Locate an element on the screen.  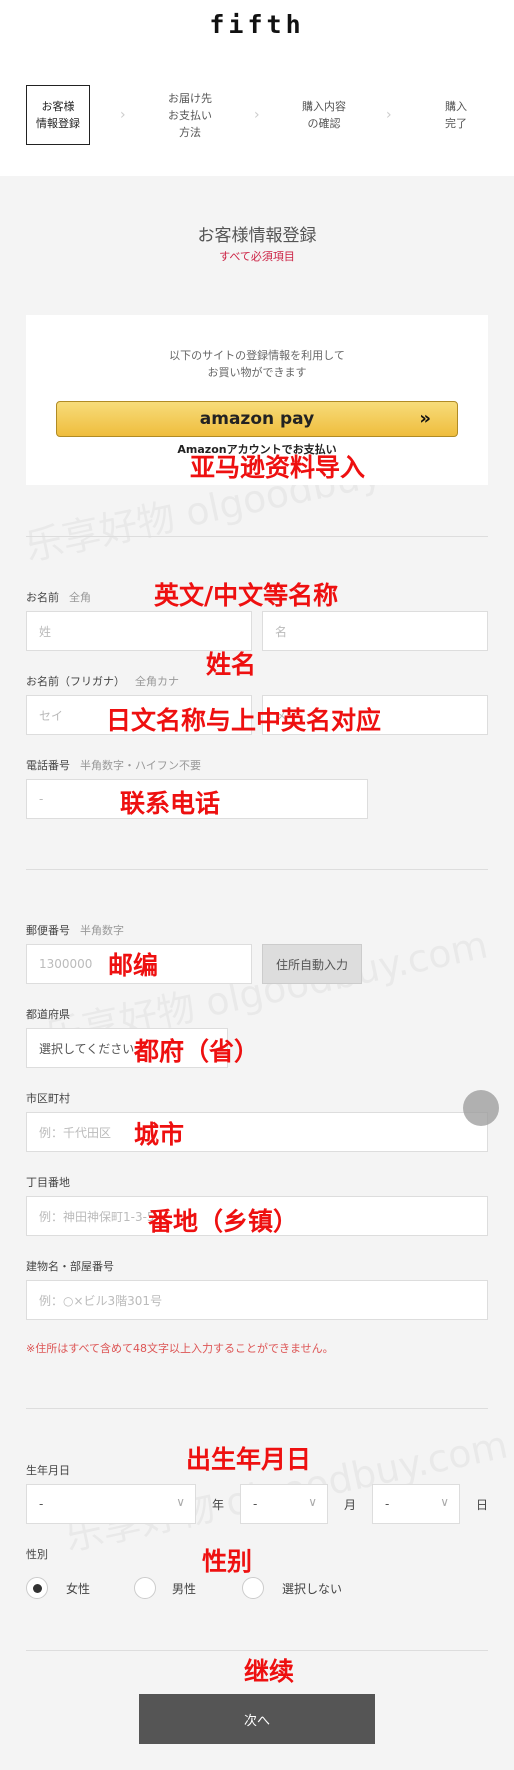
month-unit: 月 is located at coordinates (350, 1505).